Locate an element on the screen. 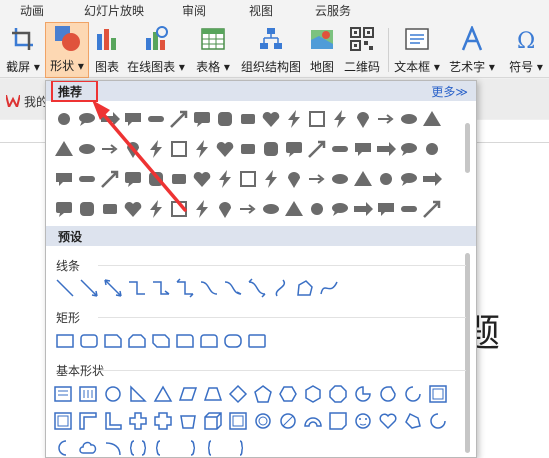 The image size is (549, 458). chart-button: 图表 is located at coordinates (107, 50).